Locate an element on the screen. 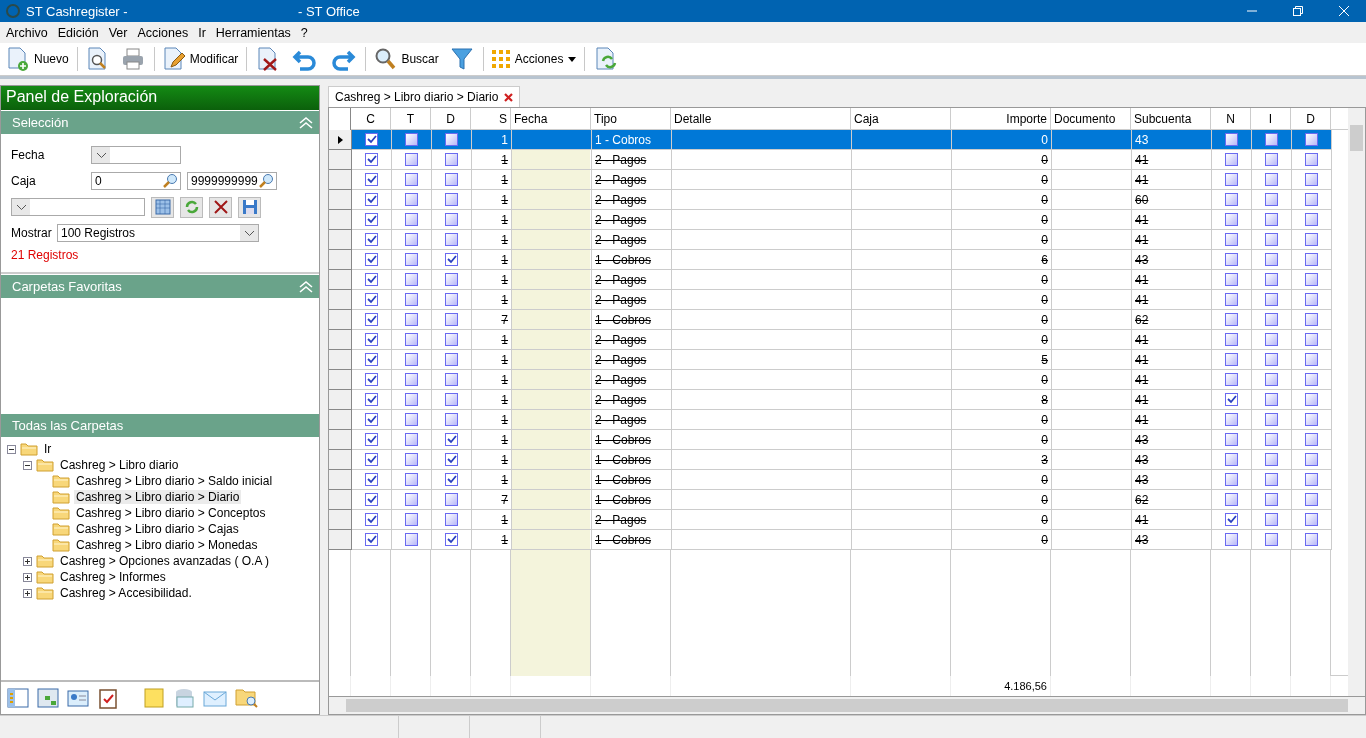  row-header is located at coordinates (340, 140).